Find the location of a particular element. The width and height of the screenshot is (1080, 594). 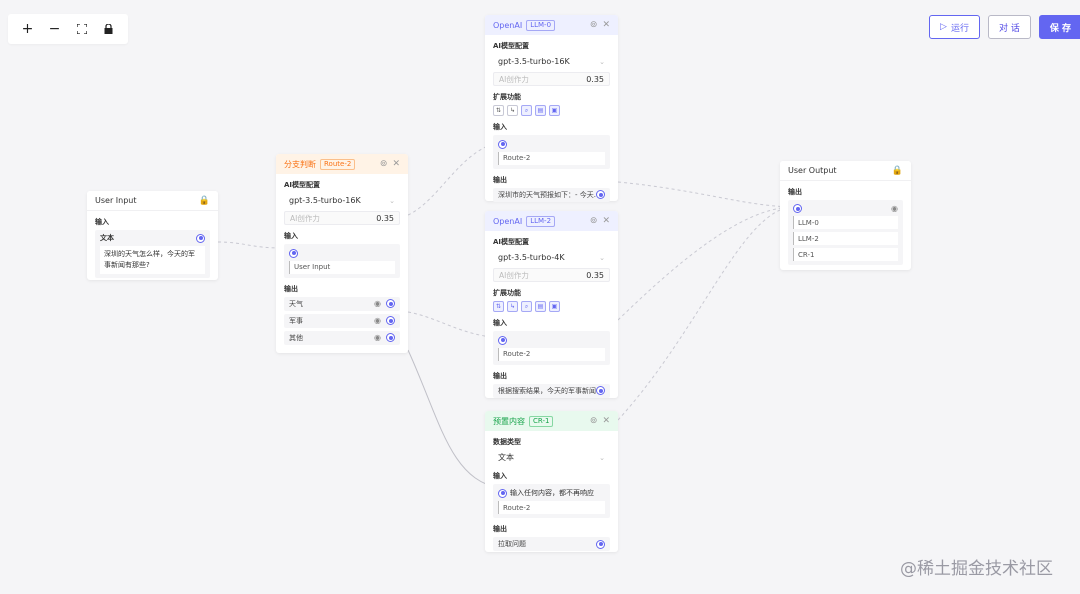

chat-button: 对 话 is located at coordinates (1009, 27).